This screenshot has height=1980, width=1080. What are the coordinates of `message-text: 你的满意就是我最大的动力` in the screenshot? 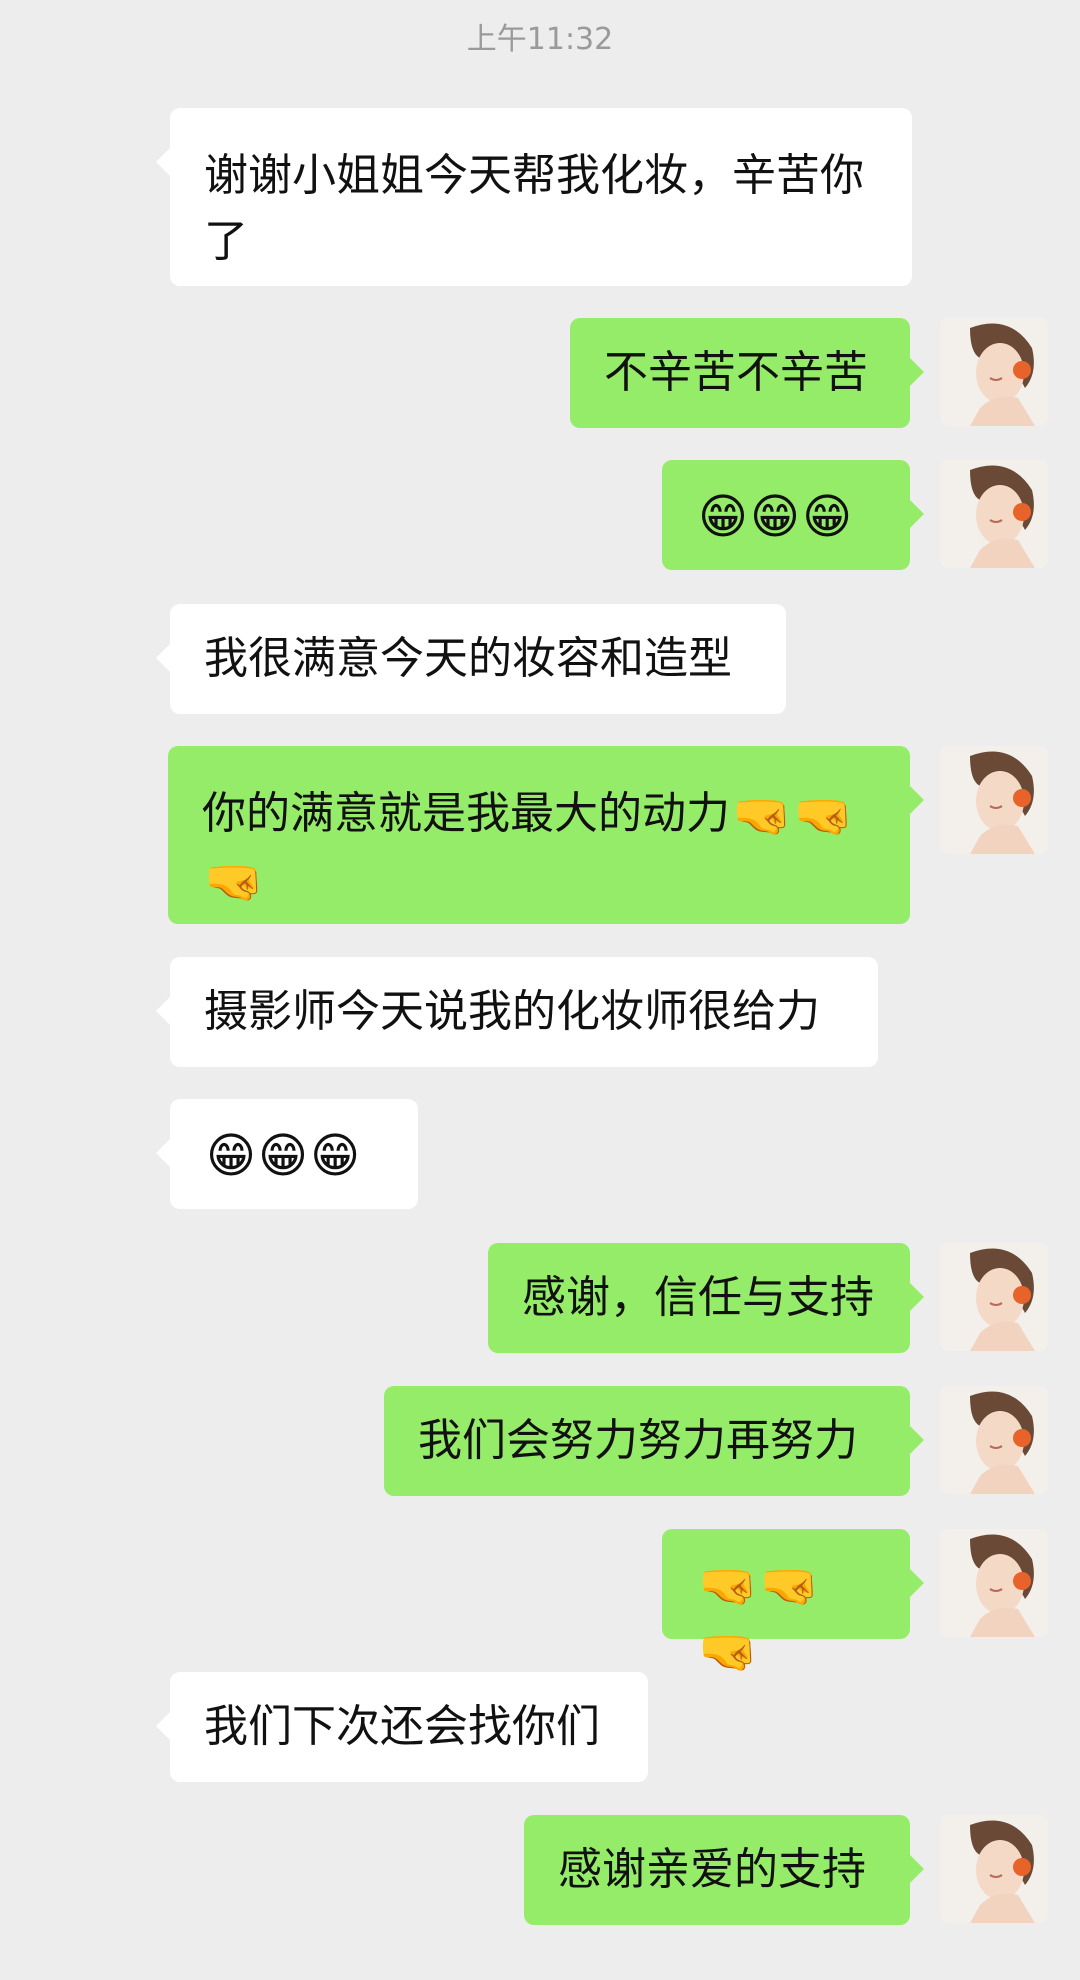 It's located at (466, 813).